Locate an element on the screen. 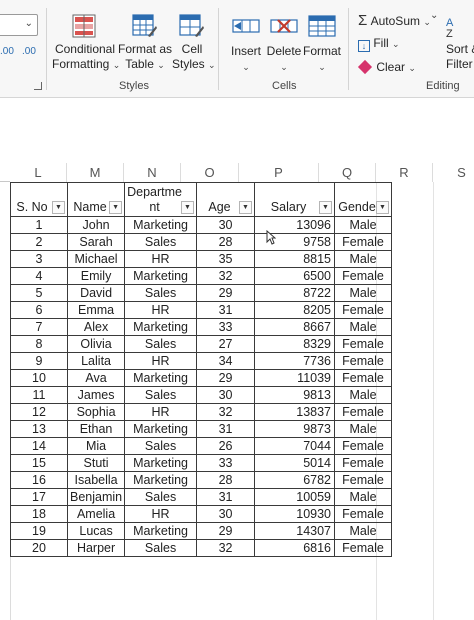  cell-salary: 9873 is located at coordinates (295, 429).